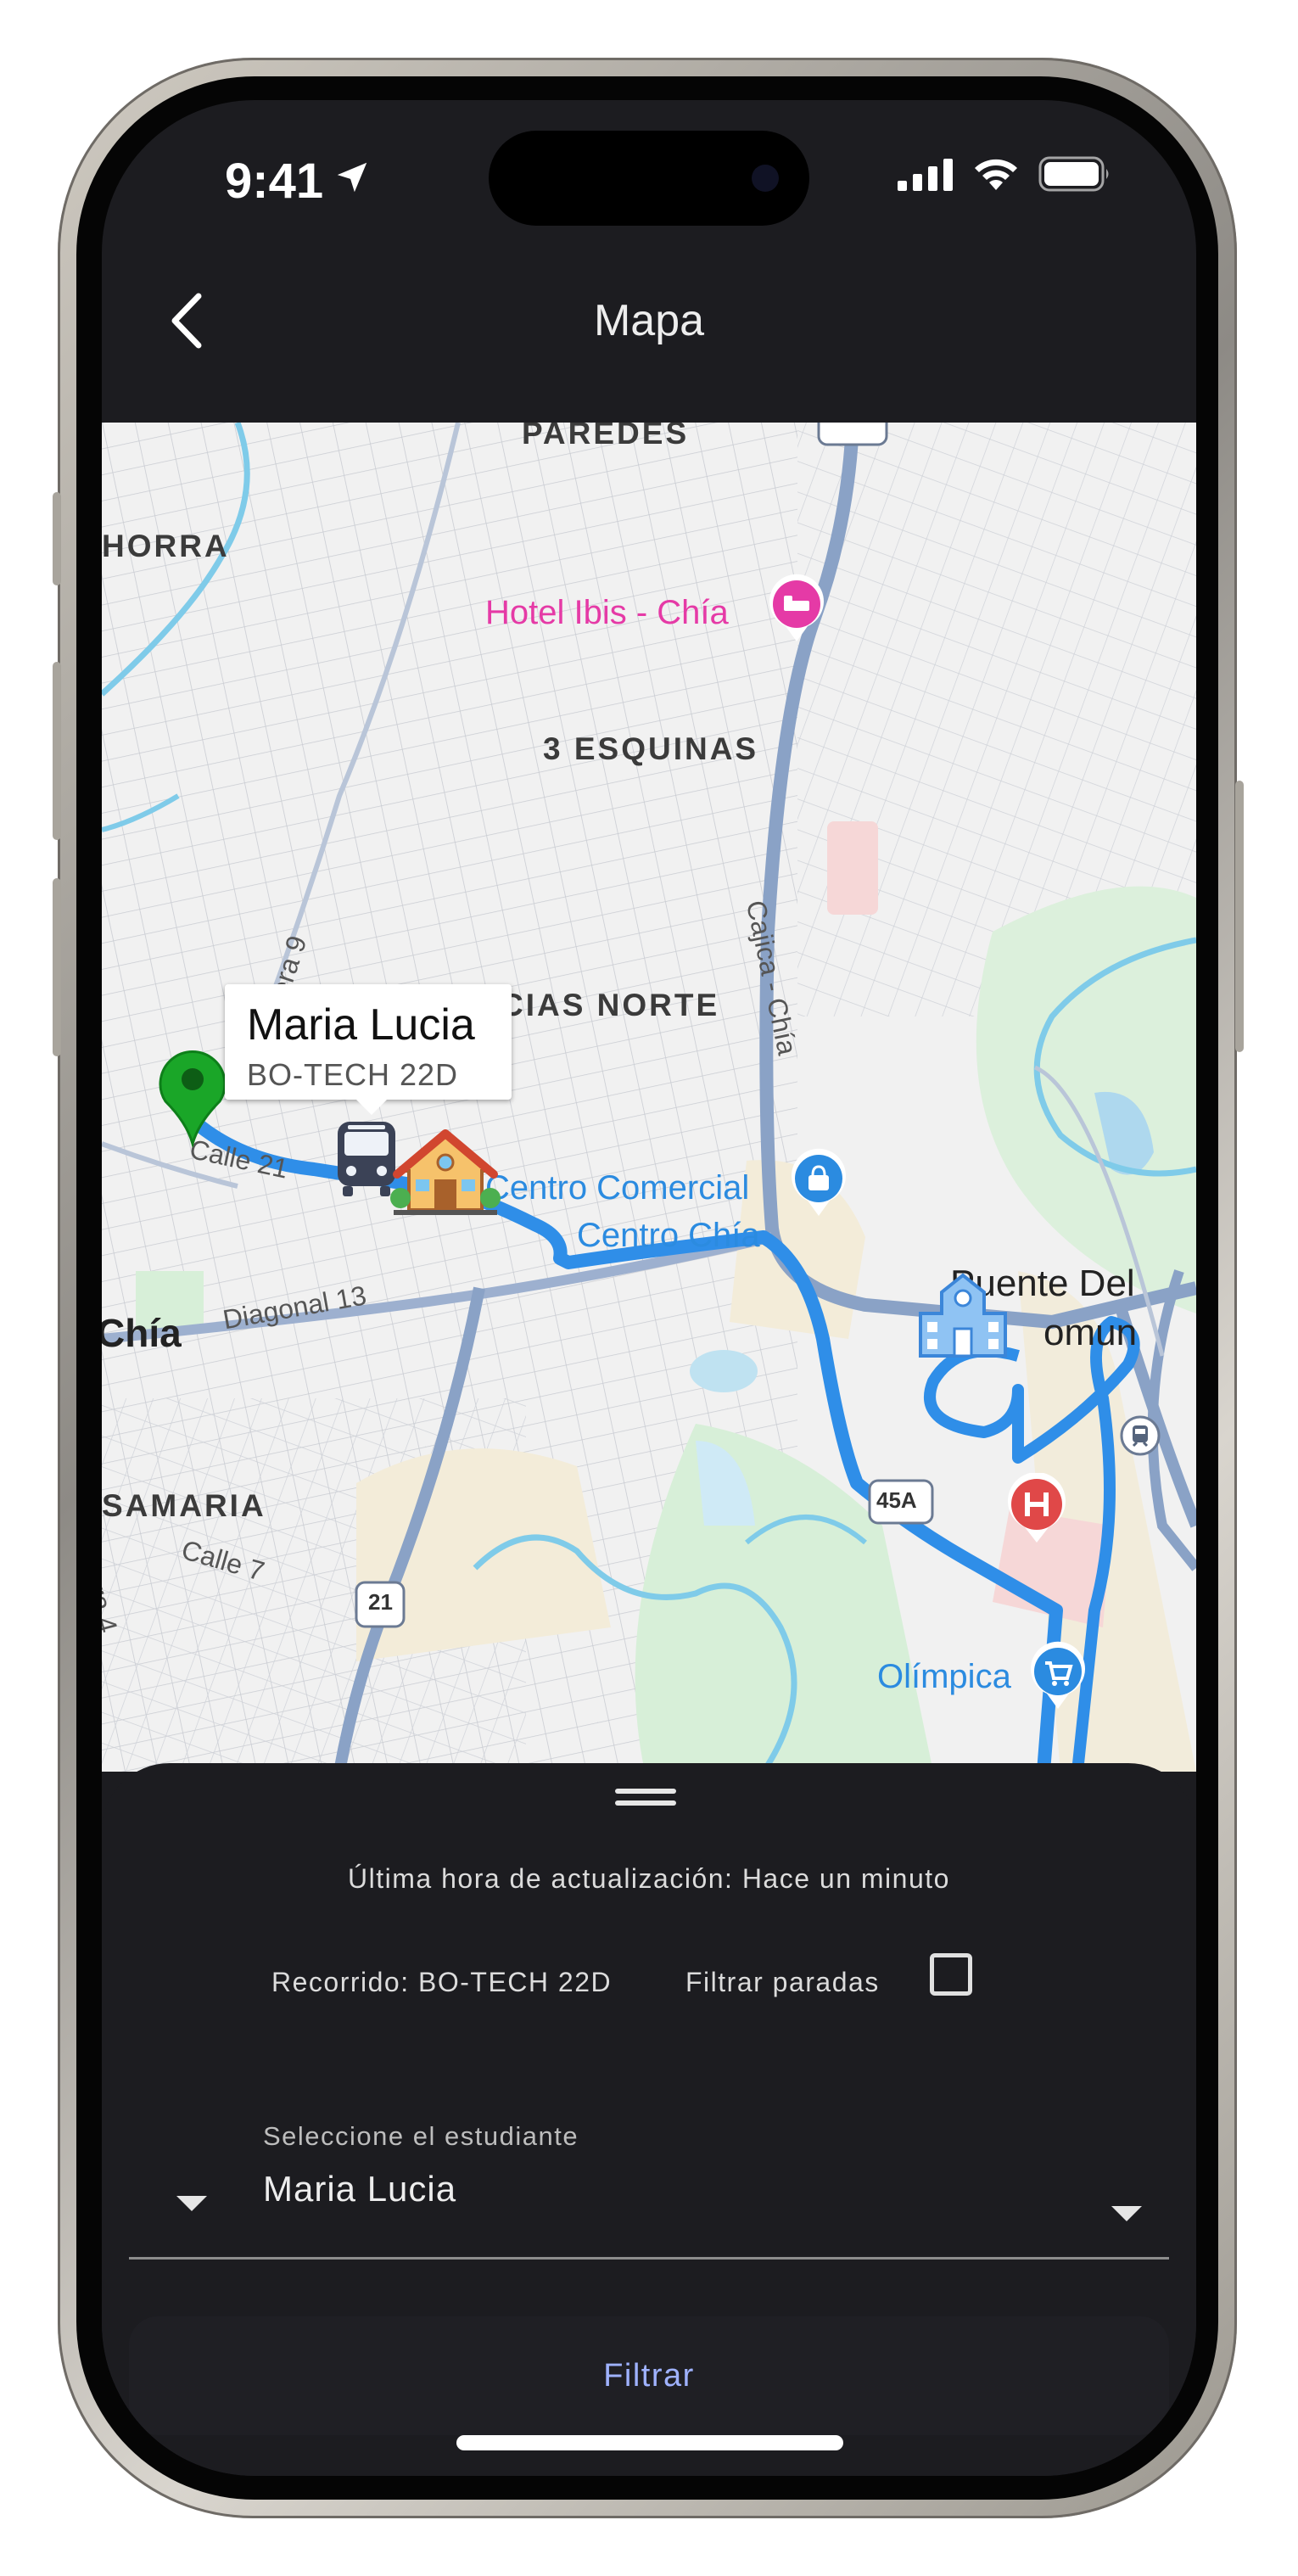 The height and width of the screenshot is (2576, 1298). What do you see at coordinates (649, 178) in the screenshot?
I see `dynamic-island` at bounding box center [649, 178].